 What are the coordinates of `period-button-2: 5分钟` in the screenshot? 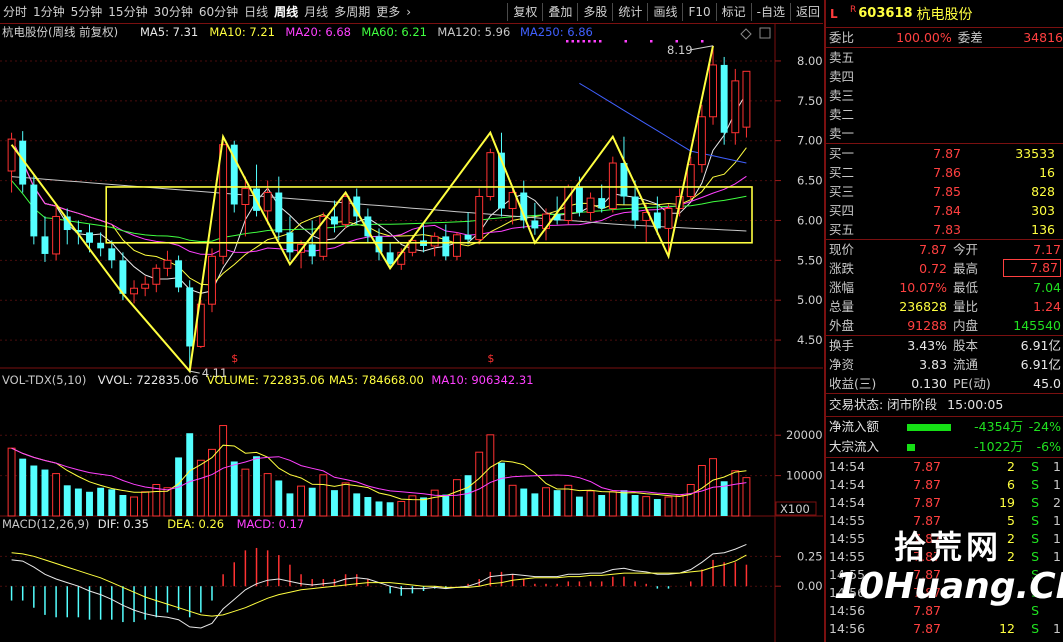 It's located at (87, 12).